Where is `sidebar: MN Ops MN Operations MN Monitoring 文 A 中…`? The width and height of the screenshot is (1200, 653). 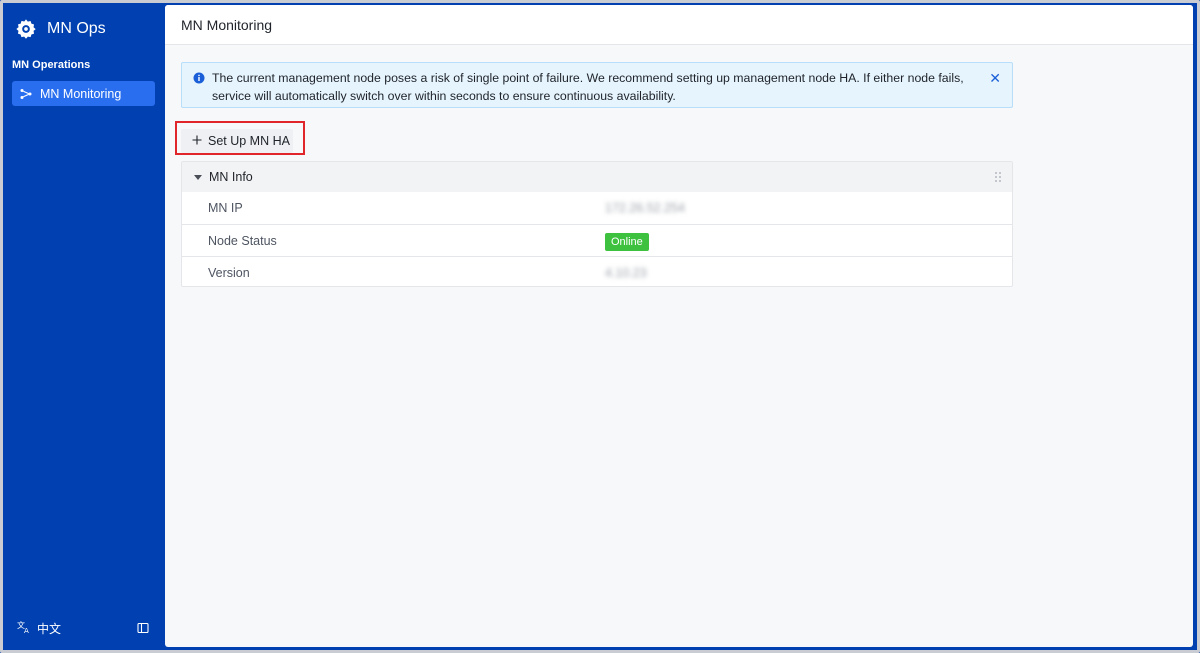
sidebar: MN Ops MN Operations MN Monitoring 文 A 中… is located at coordinates (84, 326).